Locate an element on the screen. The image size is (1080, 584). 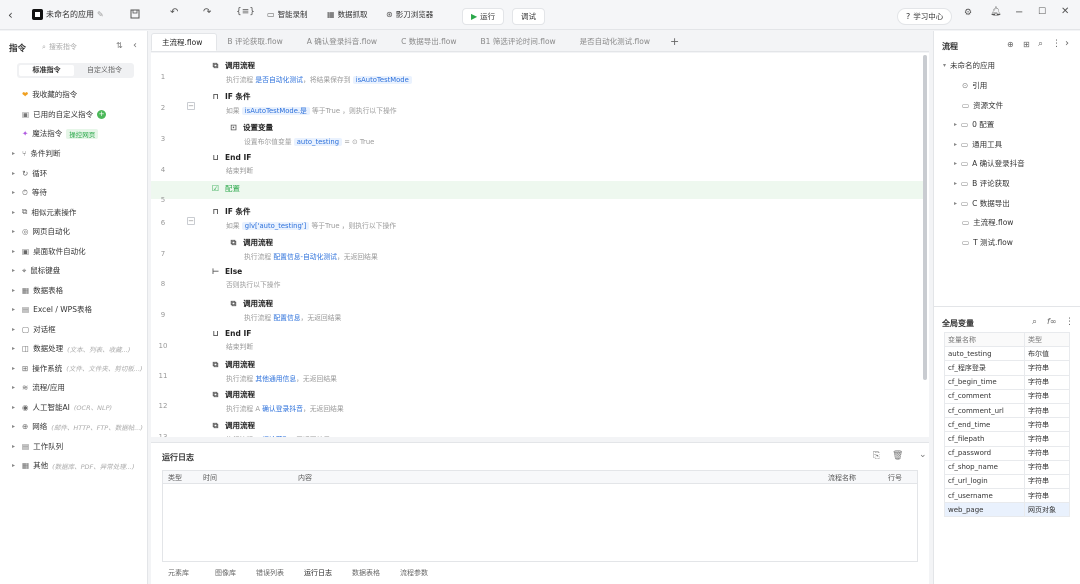
tab-confirm-login: A 确认登录抖音.flow is located at coordinates (344, 42).